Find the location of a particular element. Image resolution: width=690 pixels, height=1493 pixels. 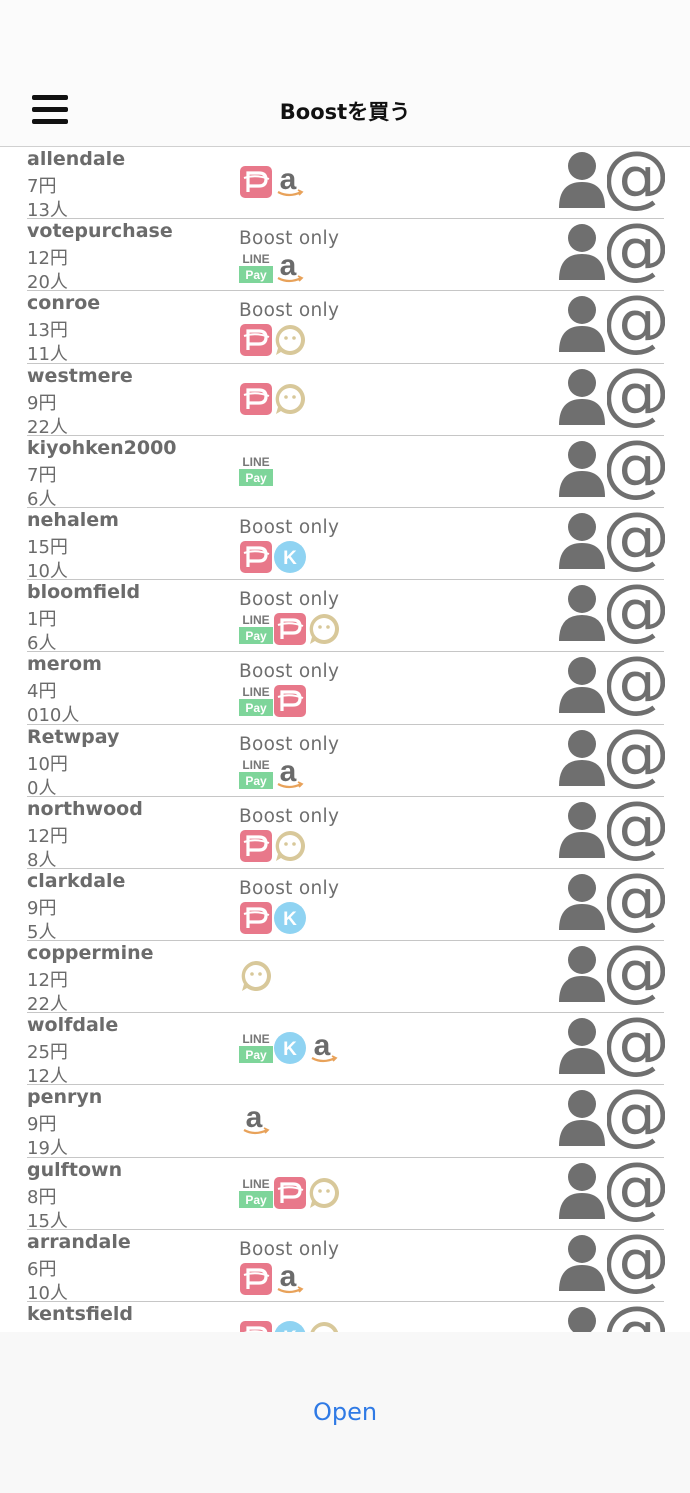

payment-methods: K is located at coordinates (290, 1326).